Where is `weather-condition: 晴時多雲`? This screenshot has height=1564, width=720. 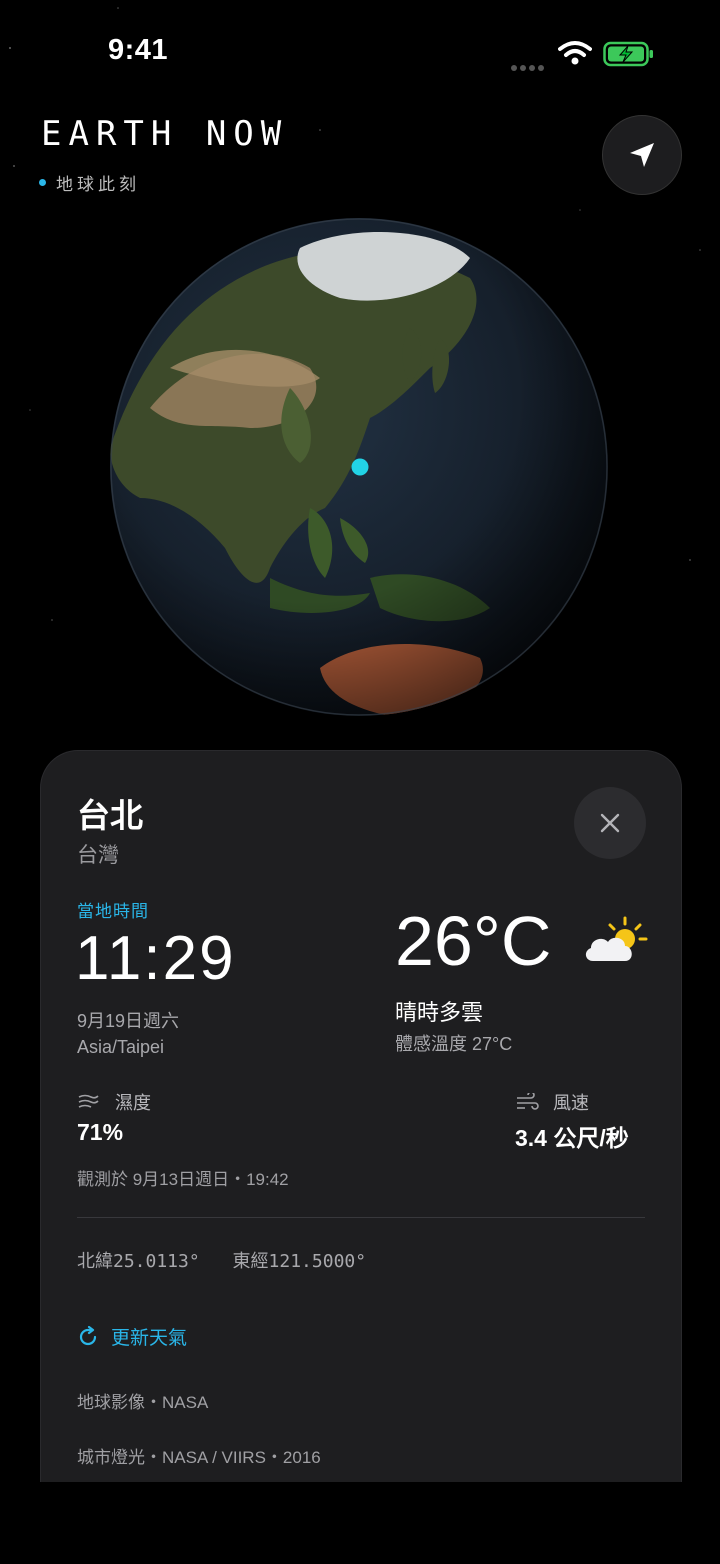
weather-condition: 晴時多雲 is located at coordinates (439, 1012).